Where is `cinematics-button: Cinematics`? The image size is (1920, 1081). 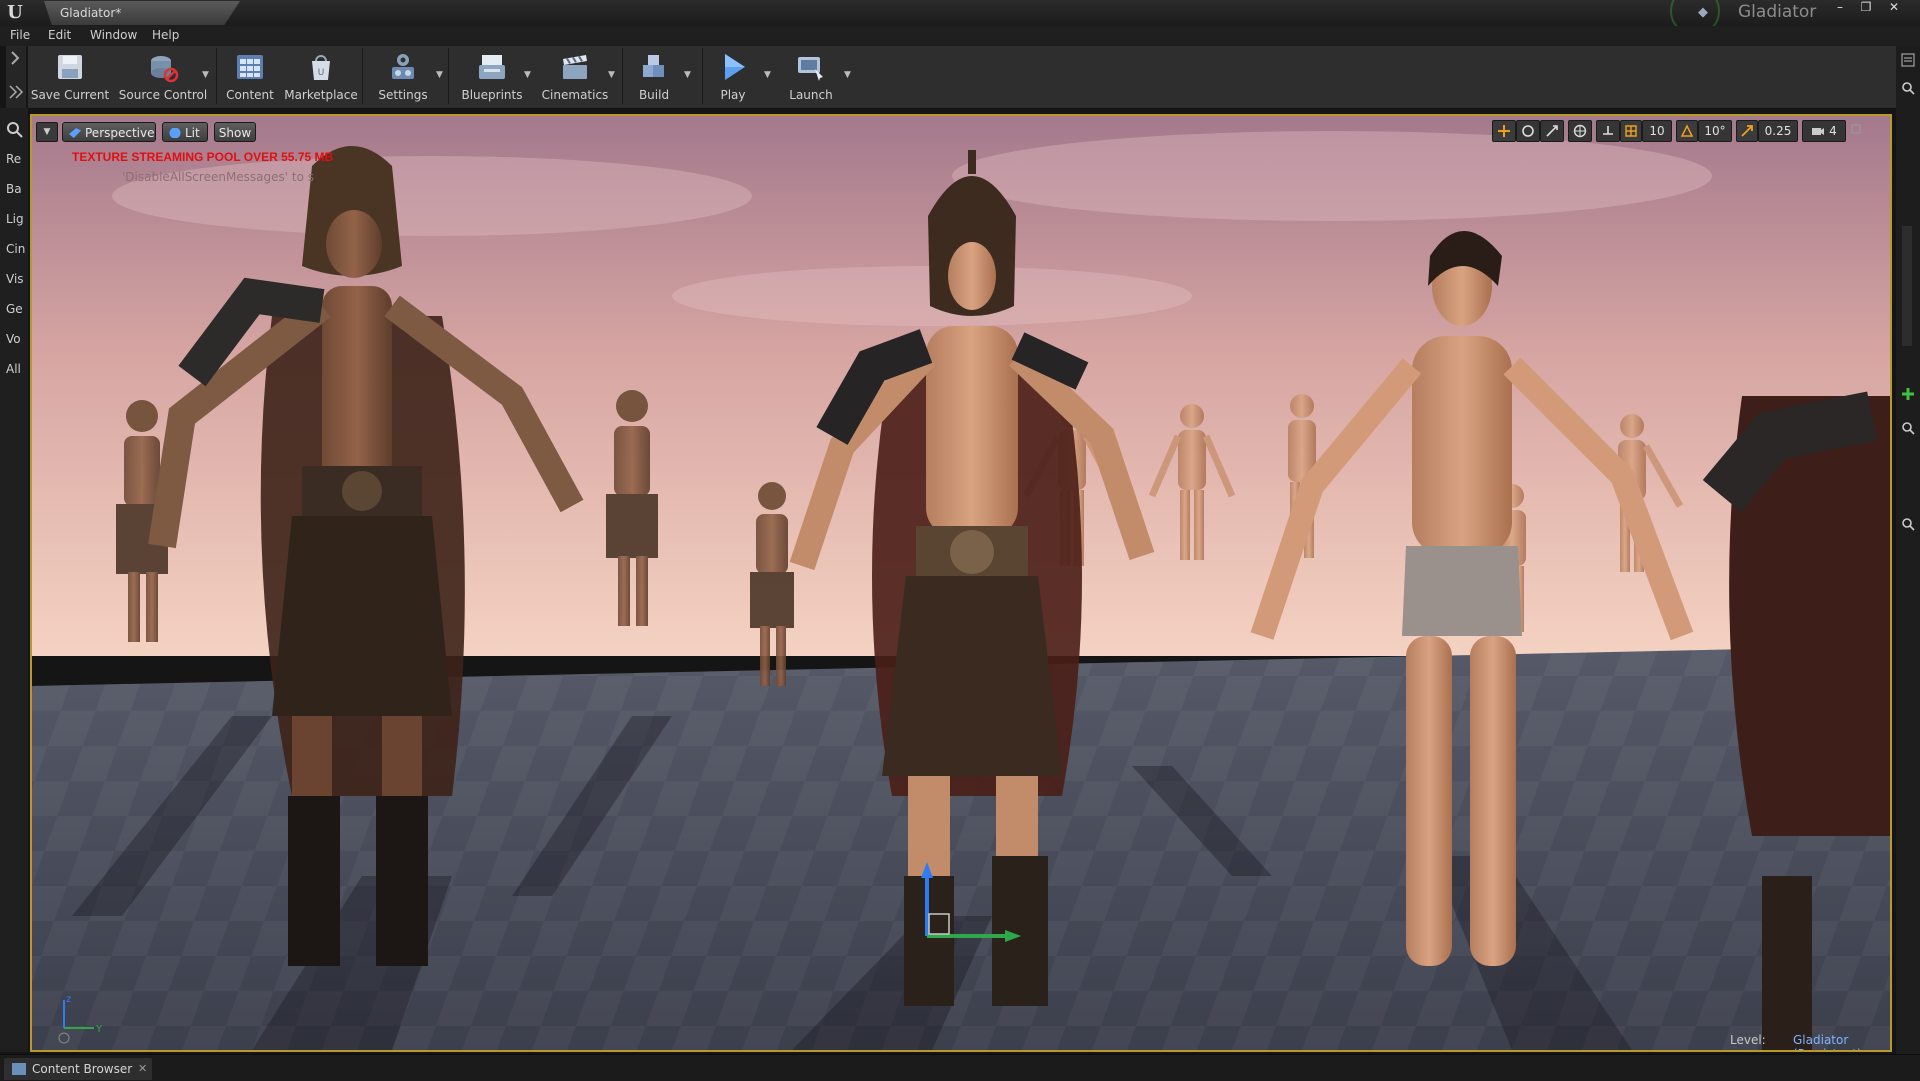
cinematics-button: Cinematics is located at coordinates (575, 77).